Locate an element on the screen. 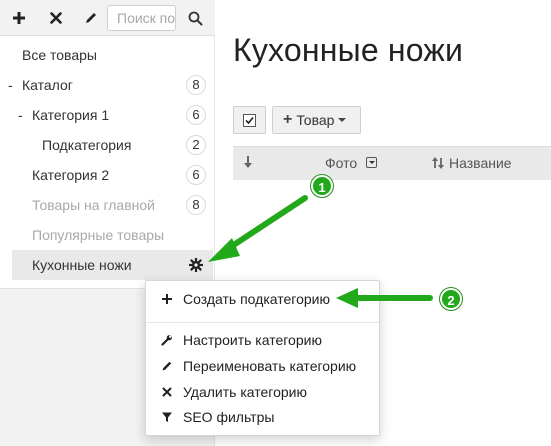  sidebar-item-label: Категория 2 is located at coordinates (71, 175).